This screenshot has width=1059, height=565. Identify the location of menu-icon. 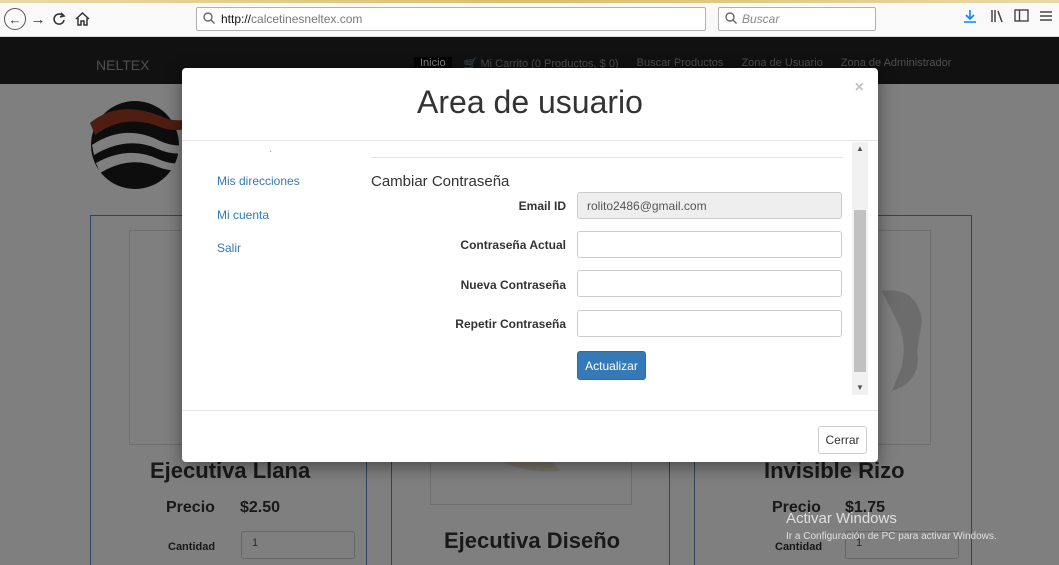
(1046, 17).